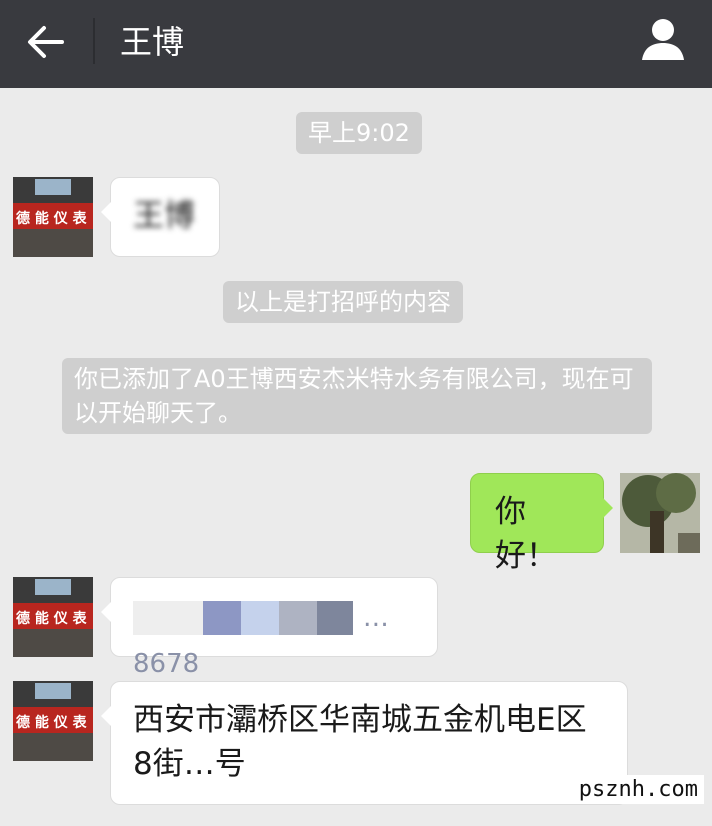 Image resolution: width=712 pixels, height=826 pixels. I want to click on tree-photo-image, so click(660, 513).